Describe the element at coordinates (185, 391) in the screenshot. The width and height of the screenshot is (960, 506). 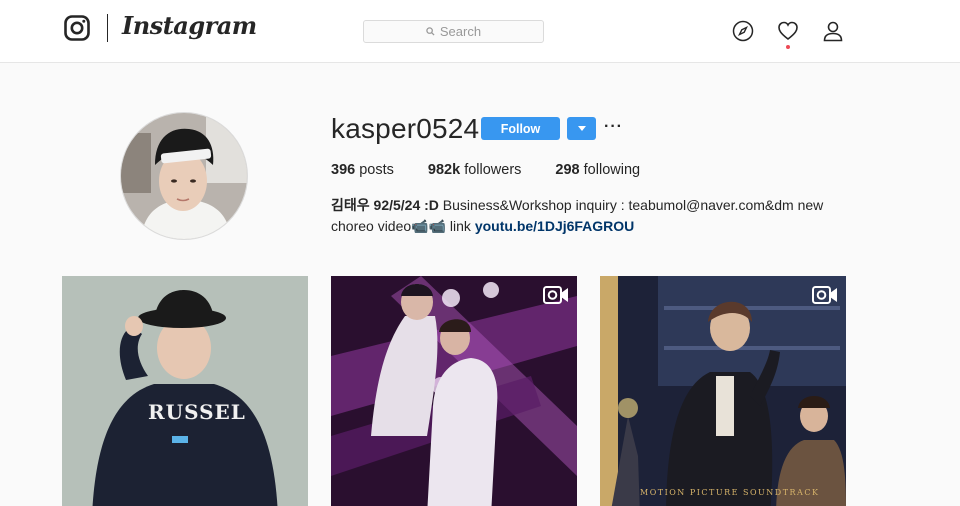
I see `post-thumbnail-1: RUSSEL` at that location.